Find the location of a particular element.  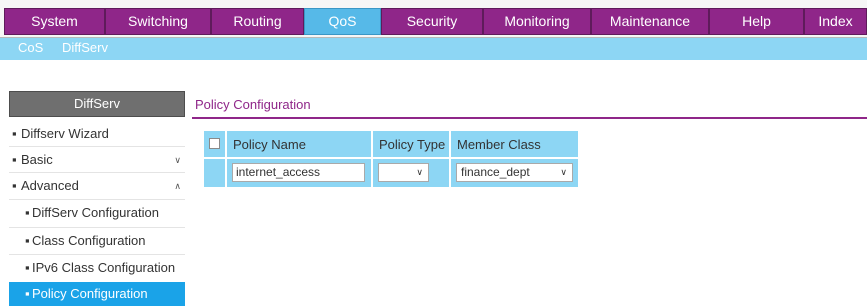

sidebar-item-diffserv-configuration: ▪ DiffServ Configuration is located at coordinates (97, 213).